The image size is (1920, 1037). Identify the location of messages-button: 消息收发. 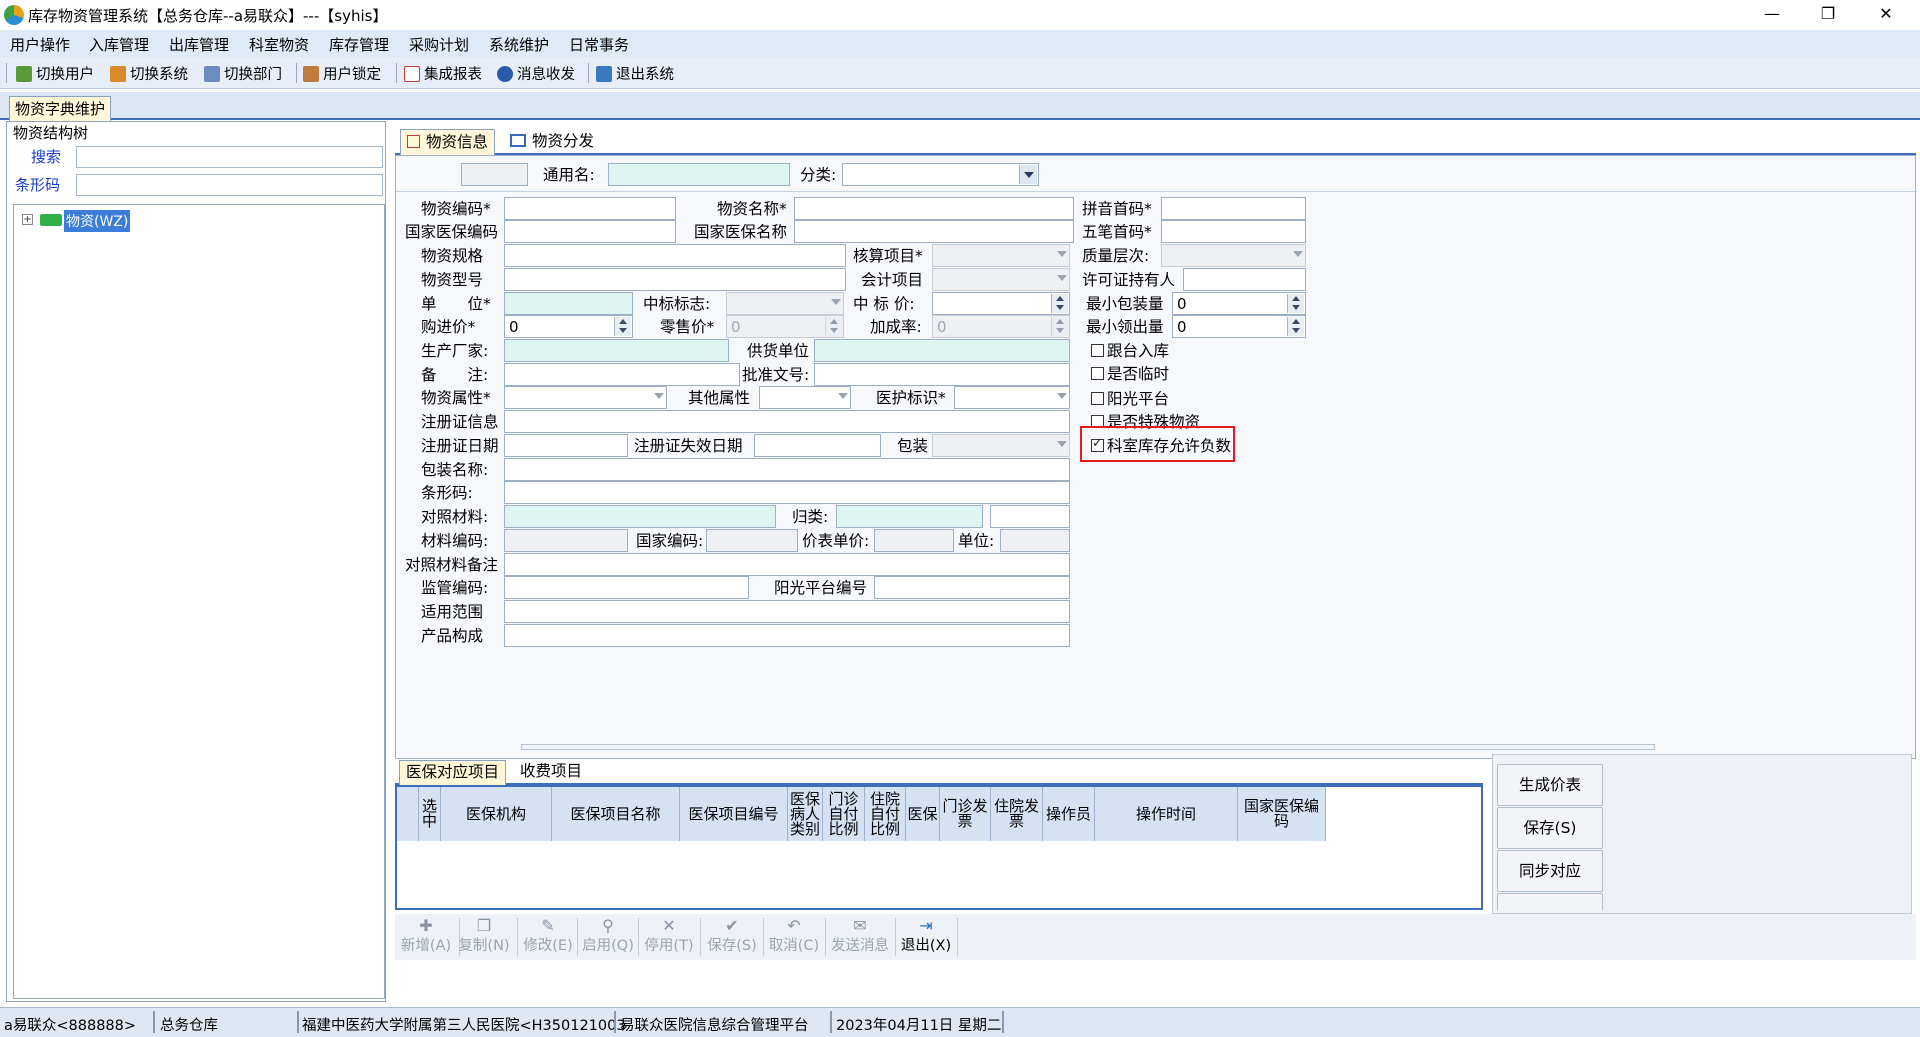
(536, 73).